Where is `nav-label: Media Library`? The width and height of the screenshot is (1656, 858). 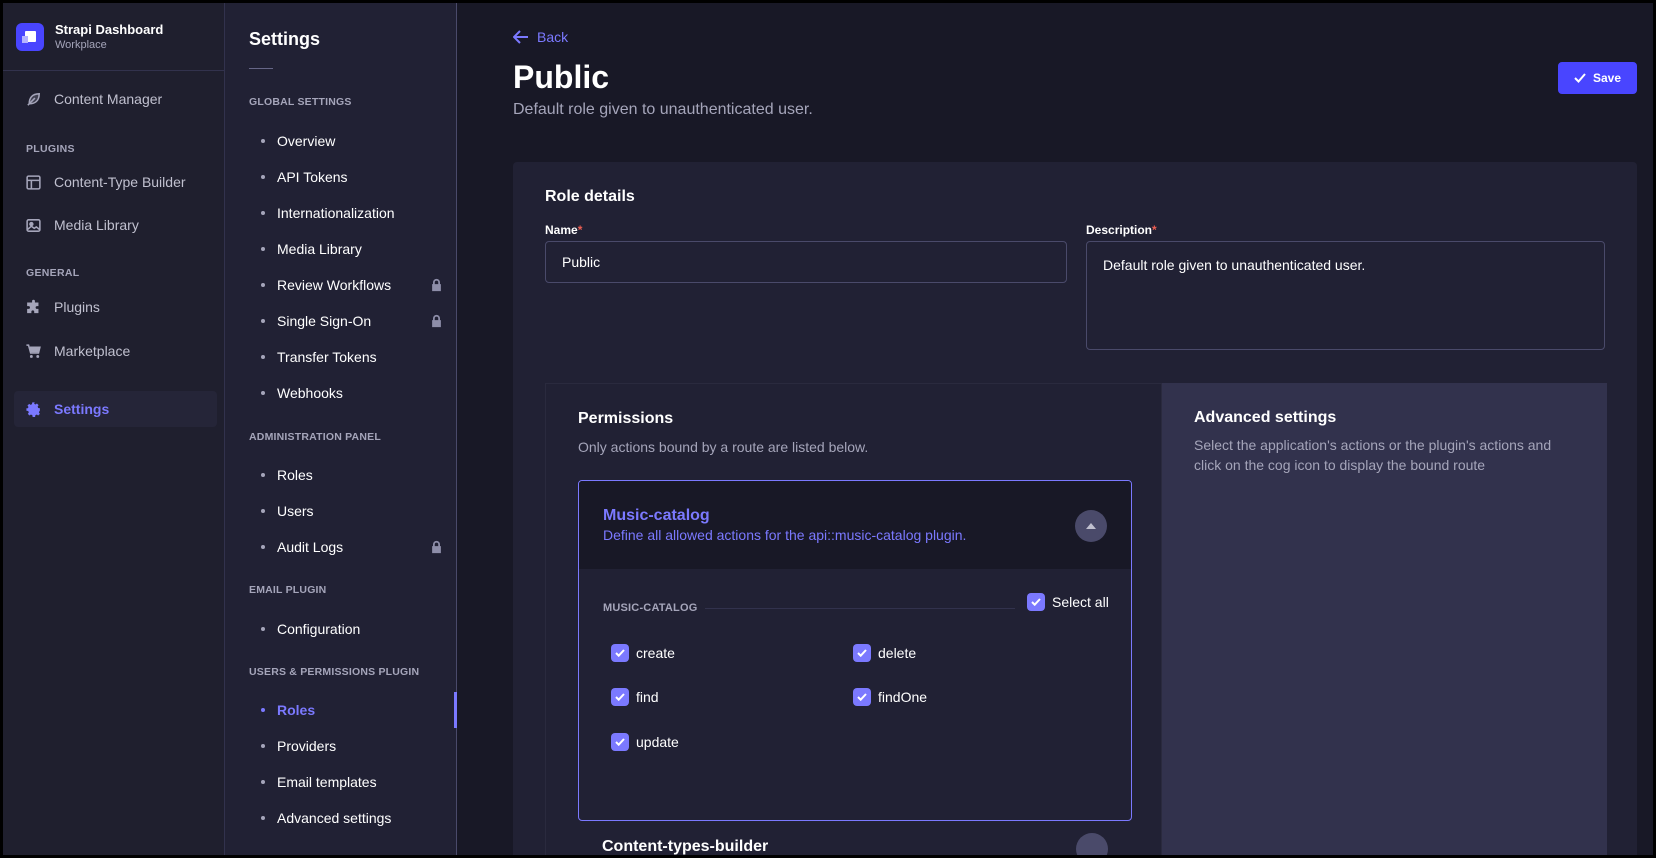
nav-label: Media Library is located at coordinates (96, 225).